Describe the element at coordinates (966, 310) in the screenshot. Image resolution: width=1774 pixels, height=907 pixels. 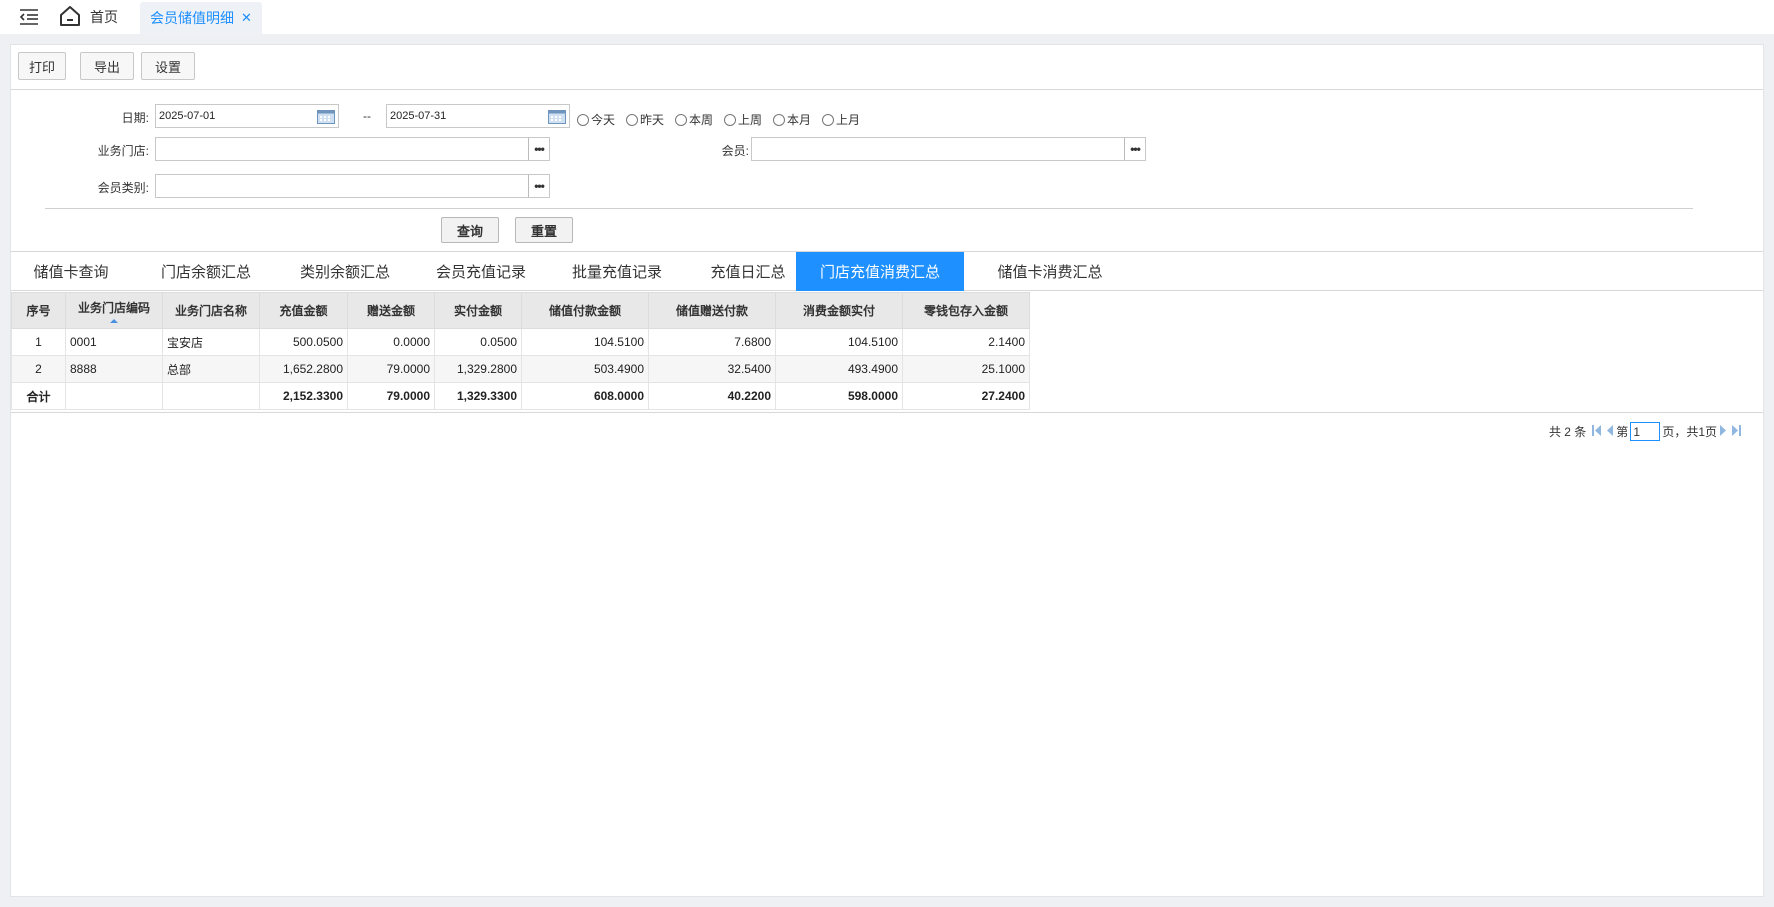
I see `col-header: 零钱包存入金额` at that location.